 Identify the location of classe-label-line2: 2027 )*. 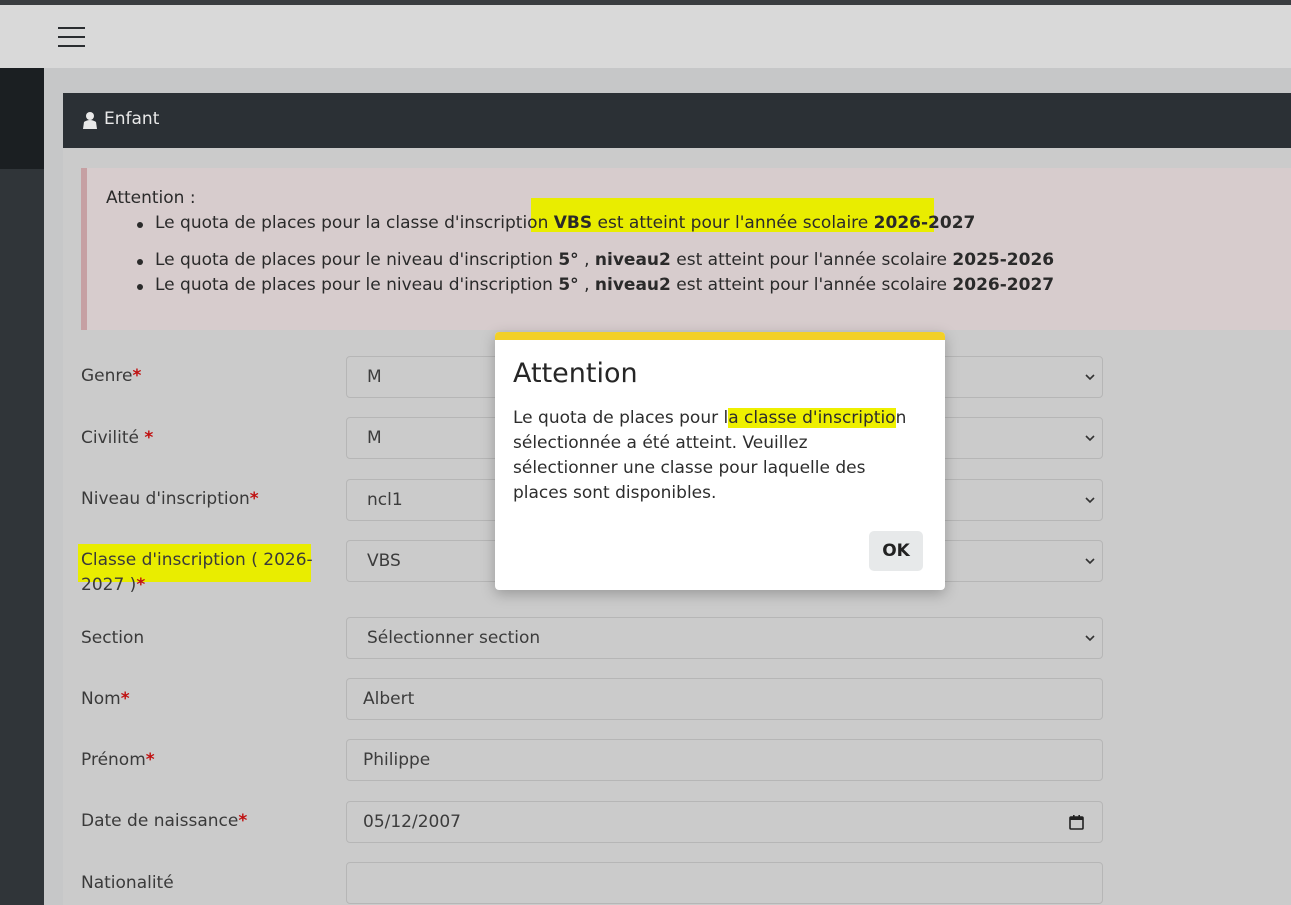
(113, 585).